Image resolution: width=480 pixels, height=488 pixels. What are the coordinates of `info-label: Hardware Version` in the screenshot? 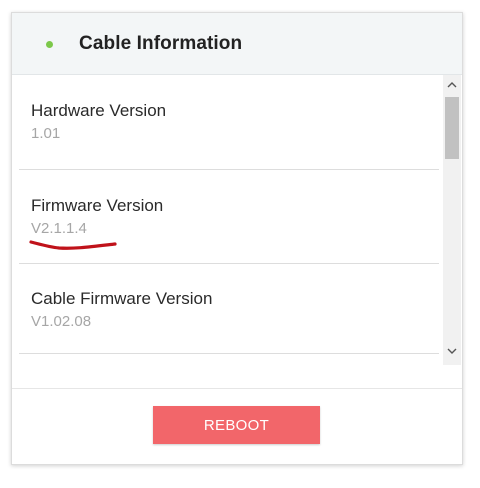 It's located at (99, 110).